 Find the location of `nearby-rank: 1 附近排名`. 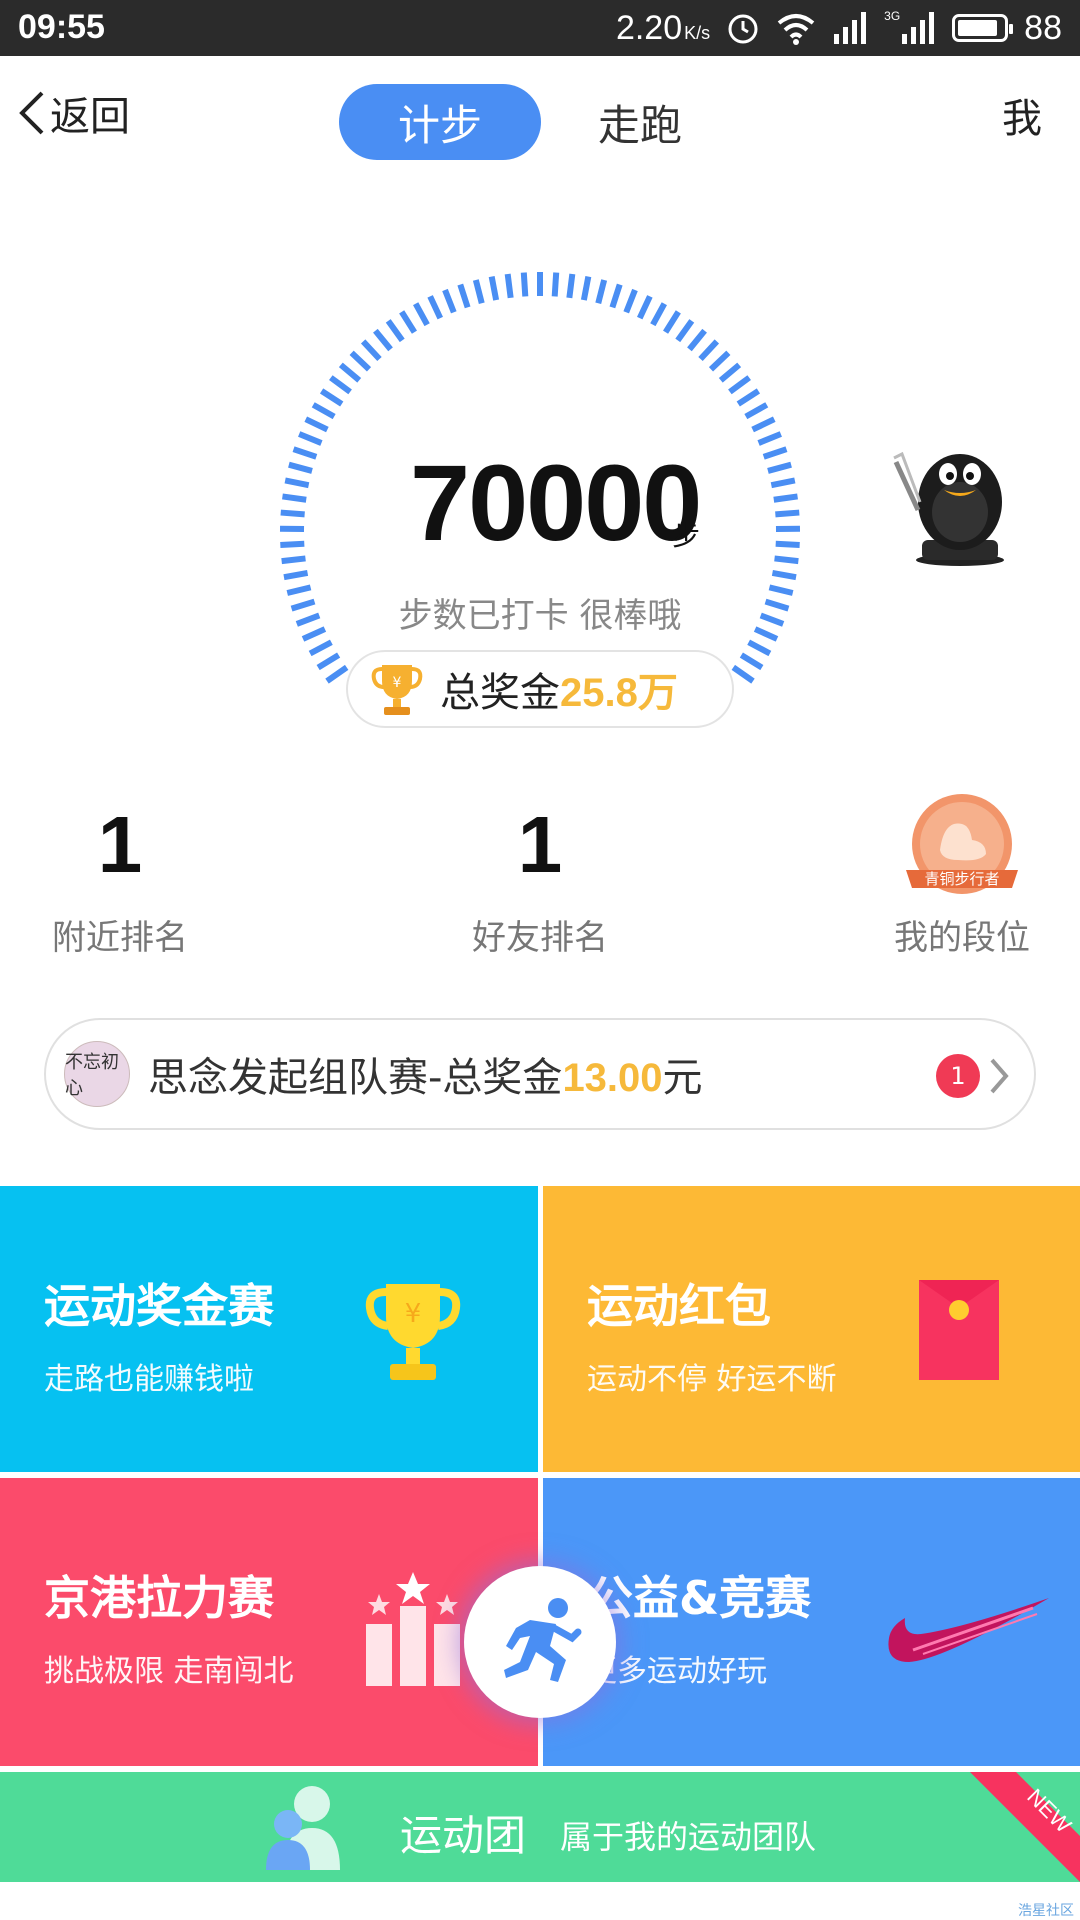

nearby-rank: 1 附近排名 is located at coordinates (120, 874).